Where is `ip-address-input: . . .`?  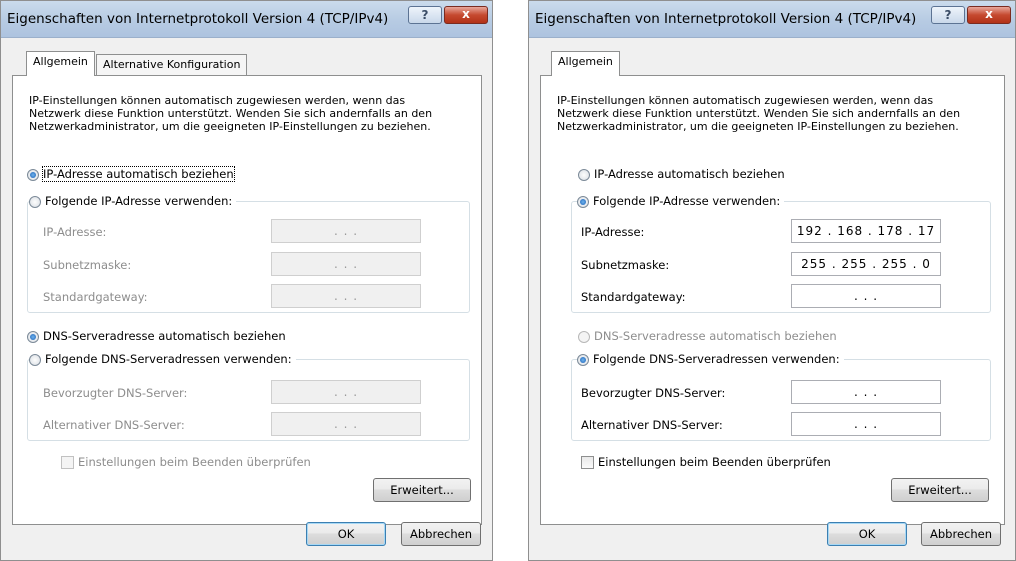
ip-address-input: . . . is located at coordinates (346, 231).